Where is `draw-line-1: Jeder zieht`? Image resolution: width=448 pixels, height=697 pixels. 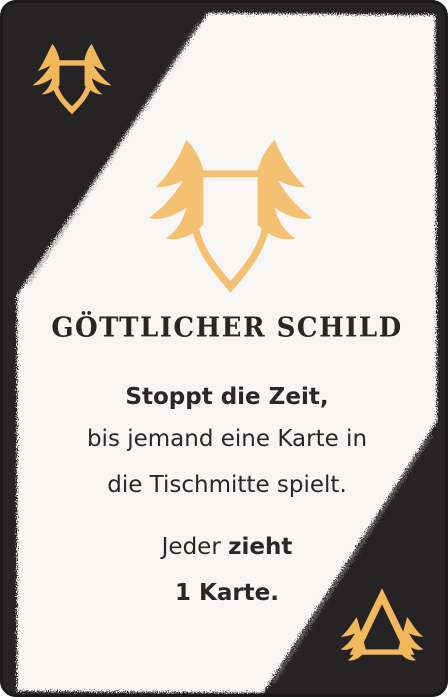
draw-line-1: Jeder zieht is located at coordinates (227, 547).